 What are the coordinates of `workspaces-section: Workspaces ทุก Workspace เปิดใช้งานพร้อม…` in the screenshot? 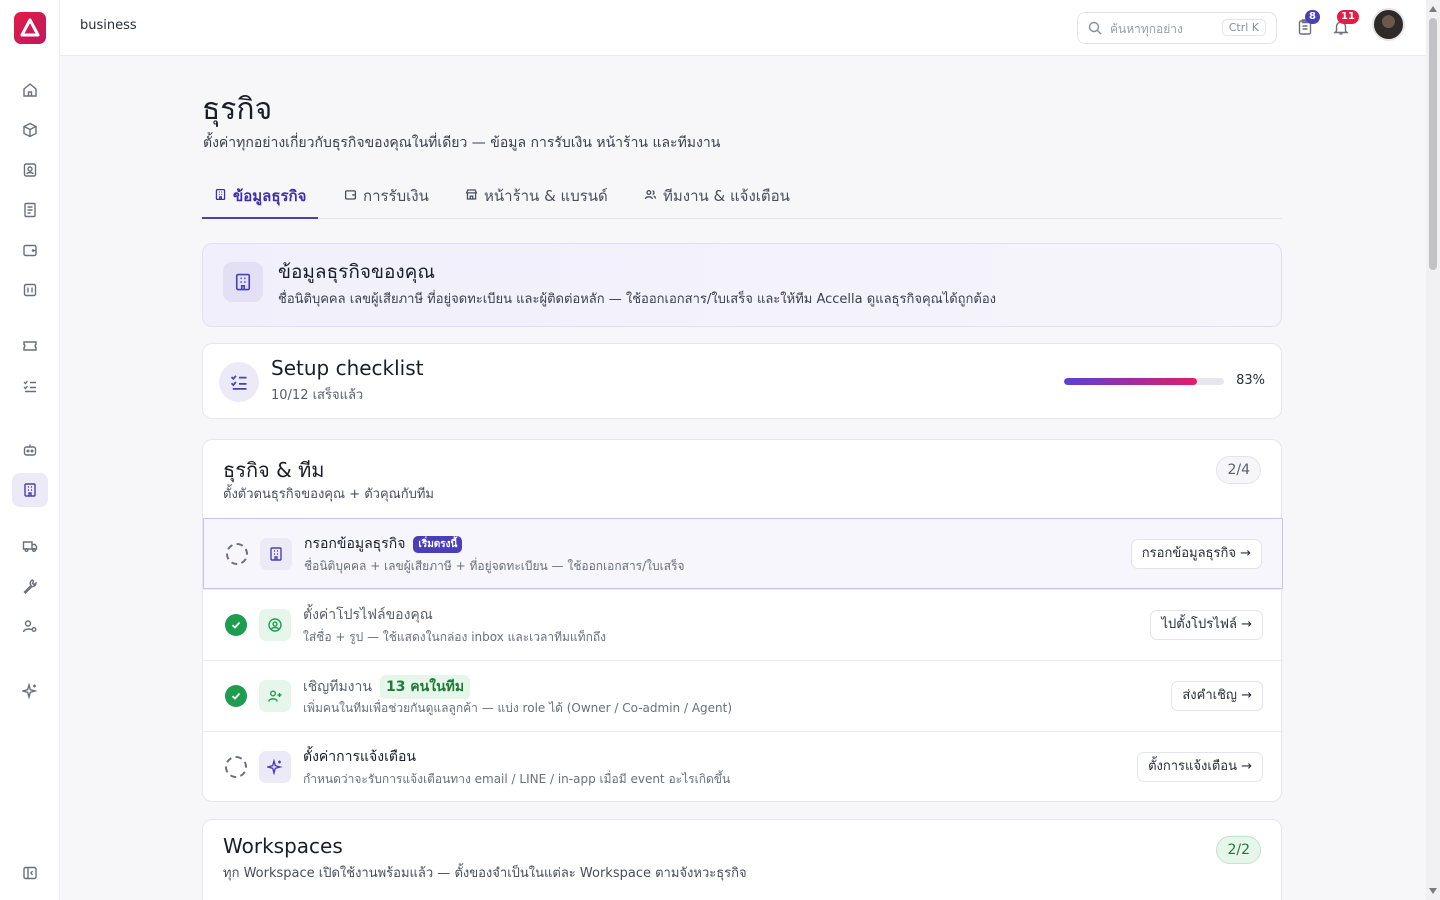 It's located at (742, 859).